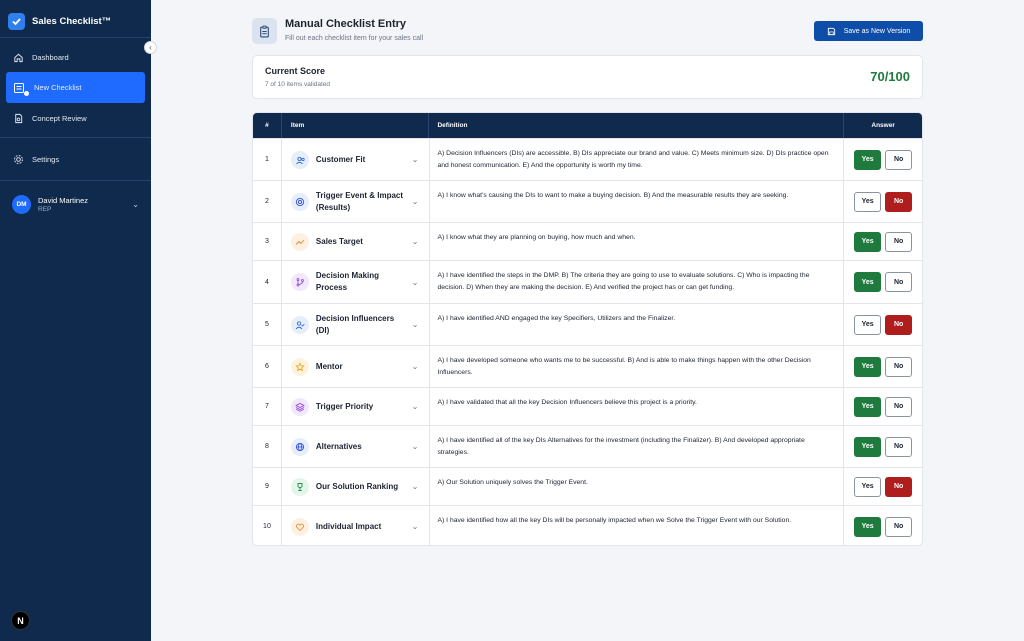 The height and width of the screenshot is (641, 1024). What do you see at coordinates (299, 282) in the screenshot?
I see `branch-icon` at bounding box center [299, 282].